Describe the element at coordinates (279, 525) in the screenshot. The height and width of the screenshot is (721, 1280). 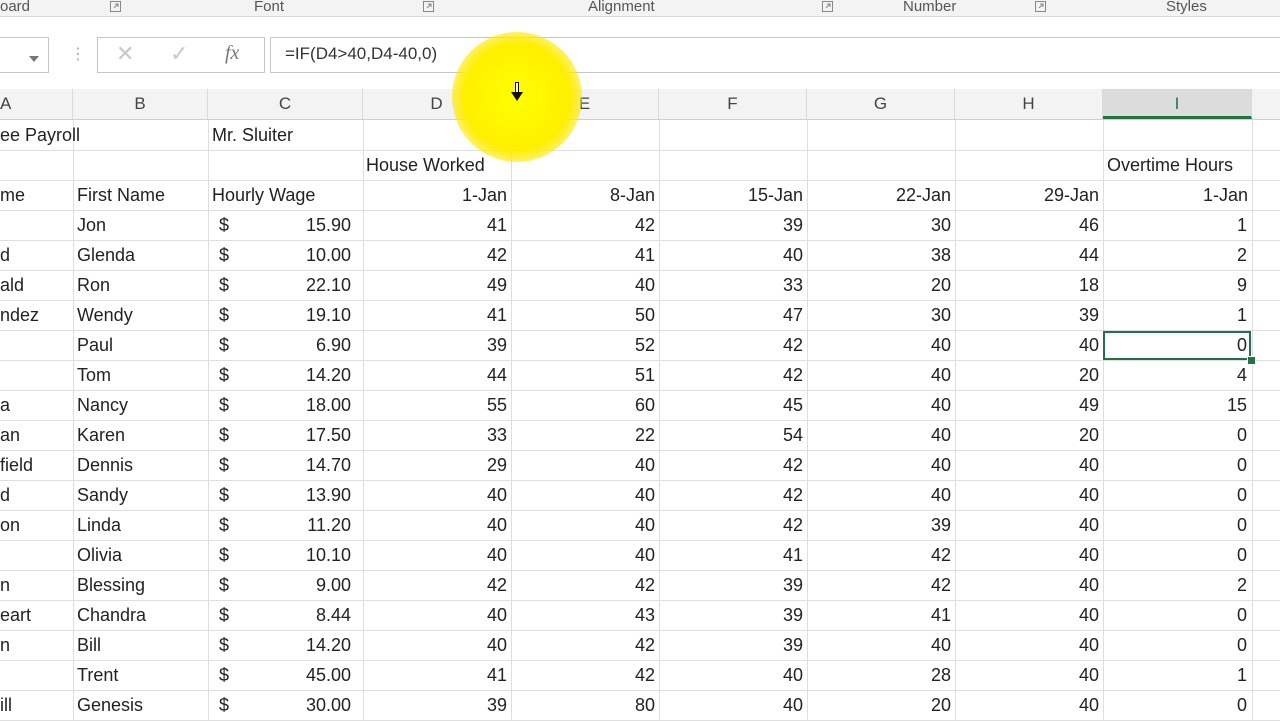
I see `hourly-wage-cell: 11.20` at that location.